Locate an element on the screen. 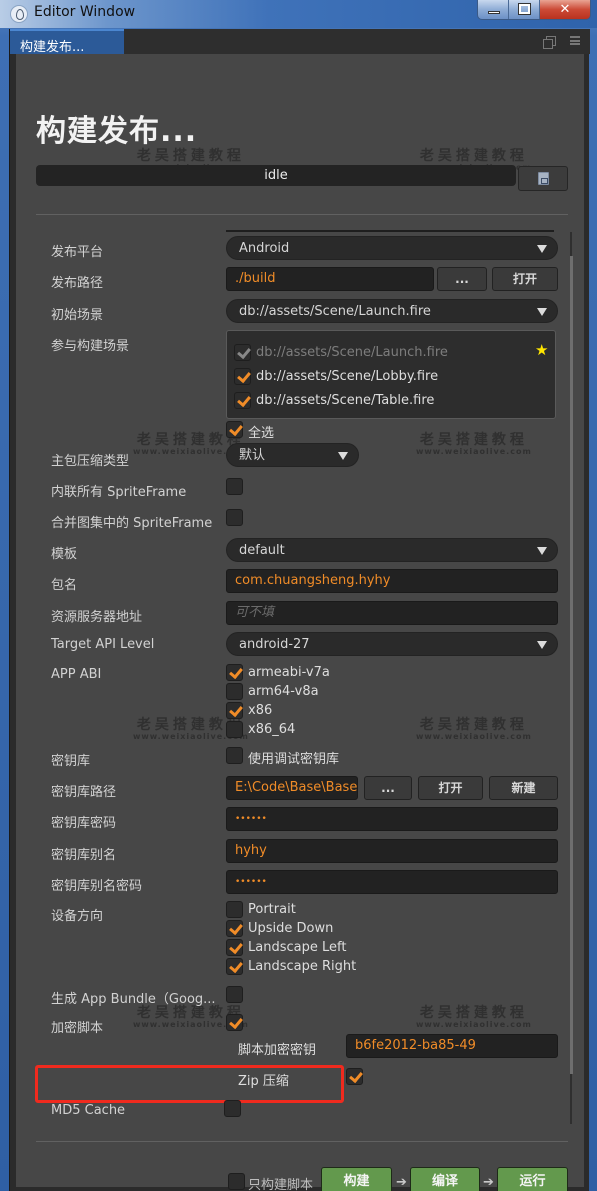  abi-option-label: x86_64 is located at coordinates (272, 729).